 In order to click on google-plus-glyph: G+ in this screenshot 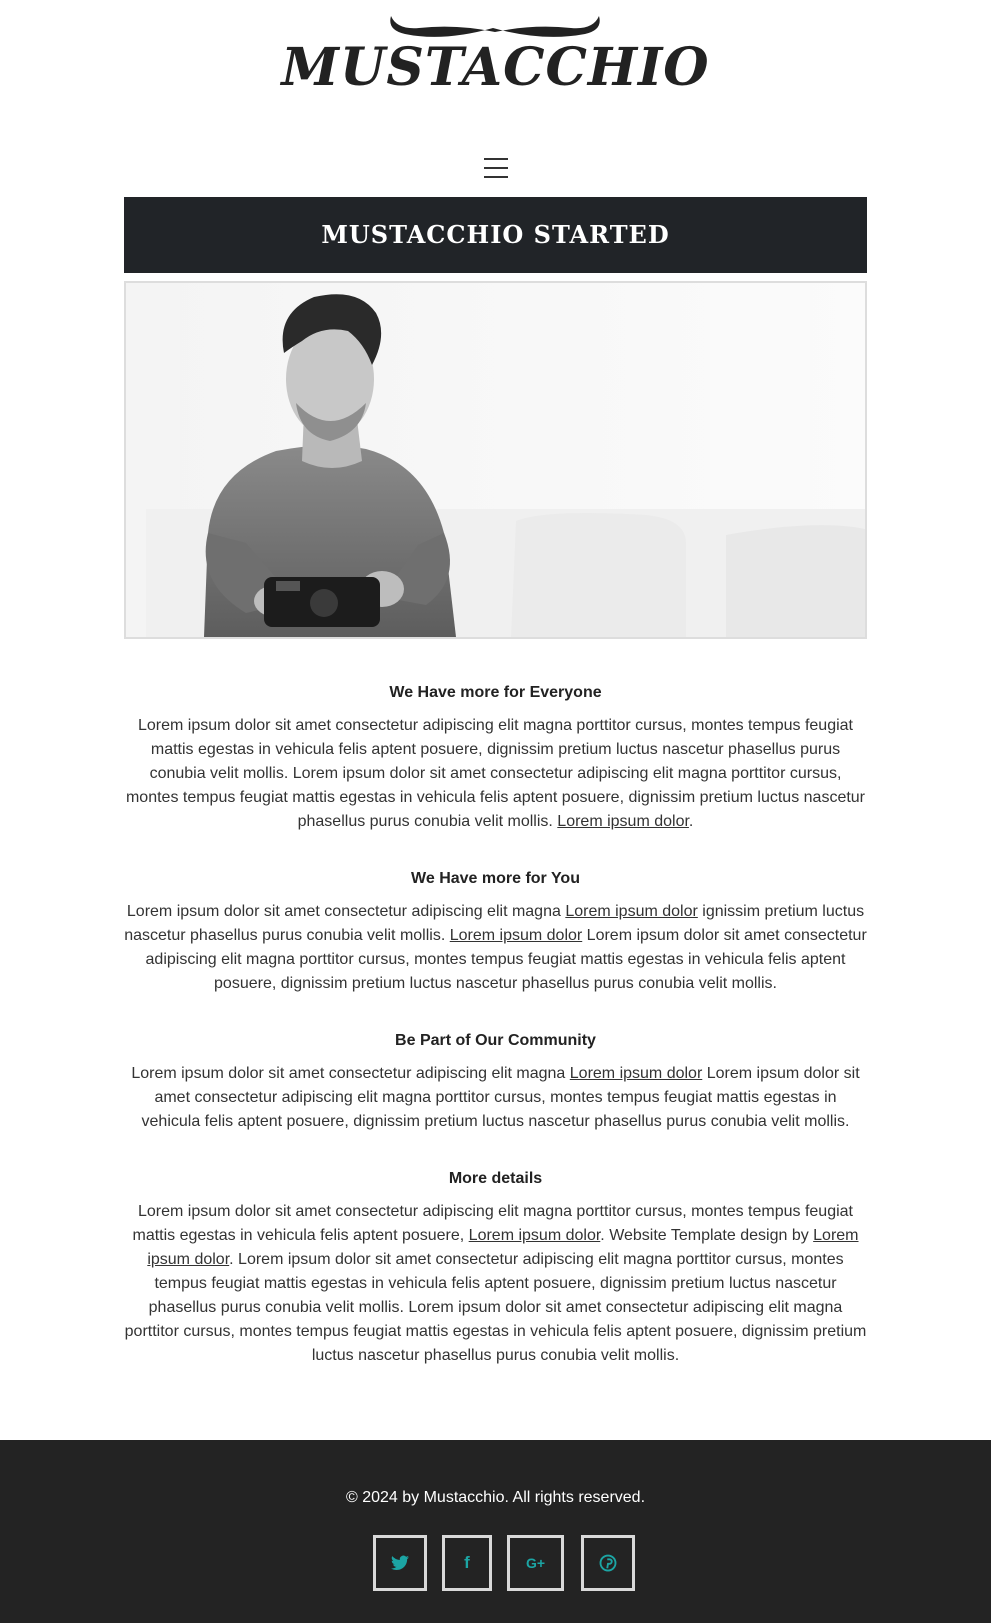, I will do `click(535, 1563)`.